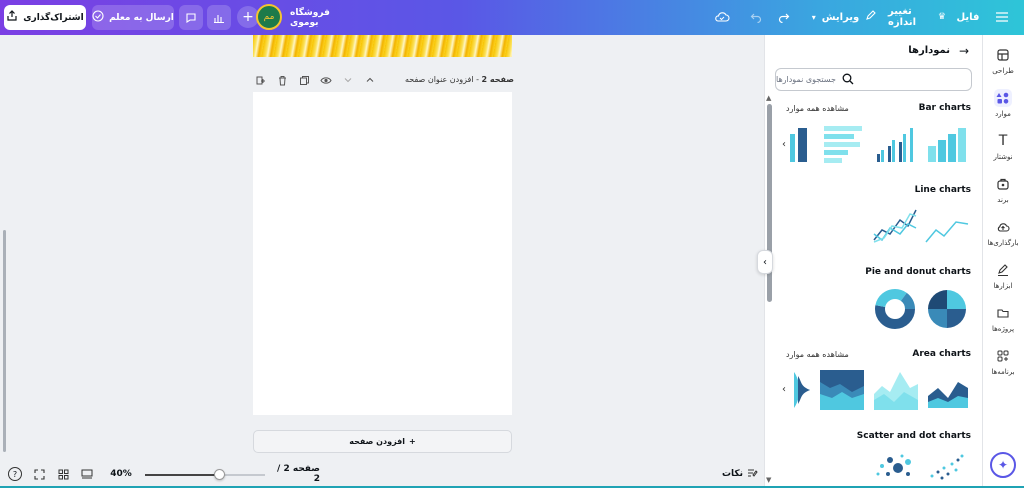  What do you see at coordinates (295, 474) in the screenshot?
I see `page-count: صفحه 2 / 2` at bounding box center [295, 474].